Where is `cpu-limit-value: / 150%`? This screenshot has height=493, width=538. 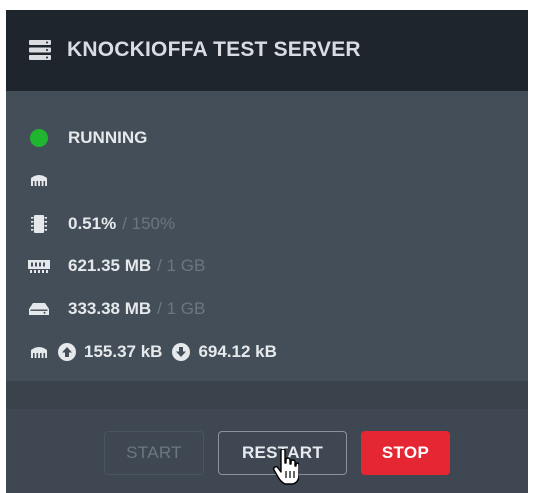 cpu-limit-value: / 150% is located at coordinates (149, 223).